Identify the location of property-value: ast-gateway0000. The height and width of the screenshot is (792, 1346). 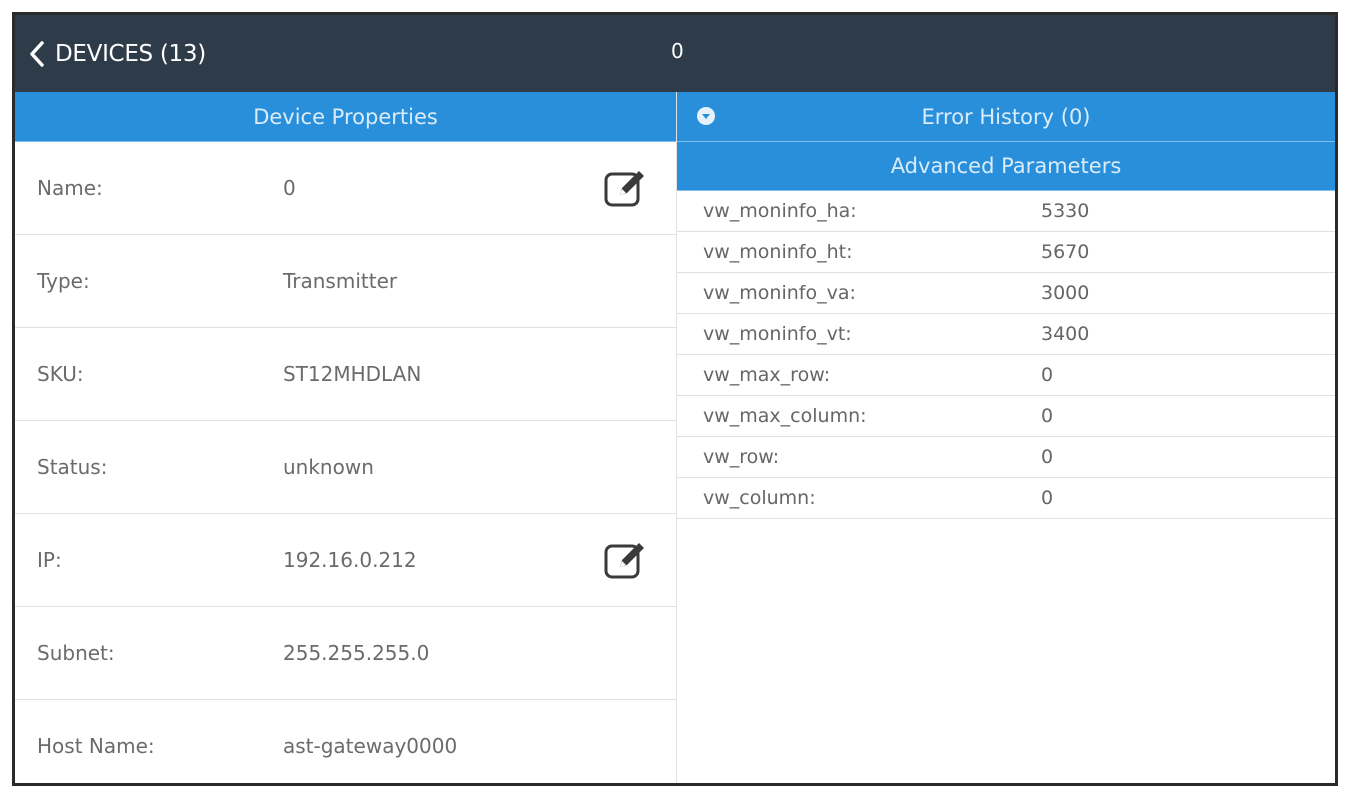
(370, 746).